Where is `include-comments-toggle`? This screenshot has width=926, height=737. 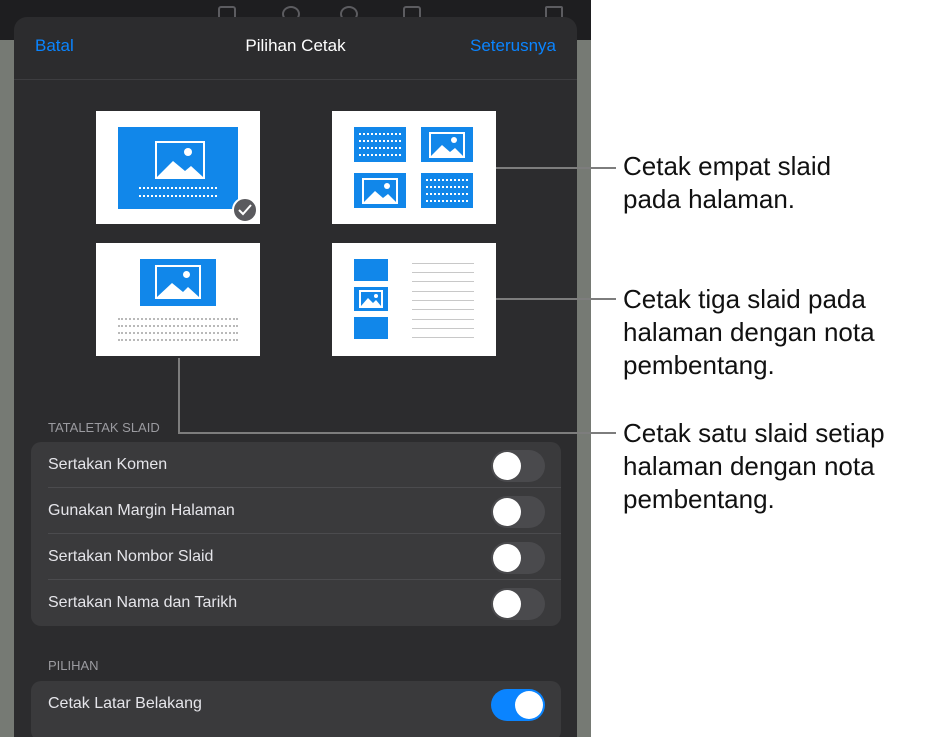
include-comments-toggle is located at coordinates (518, 466).